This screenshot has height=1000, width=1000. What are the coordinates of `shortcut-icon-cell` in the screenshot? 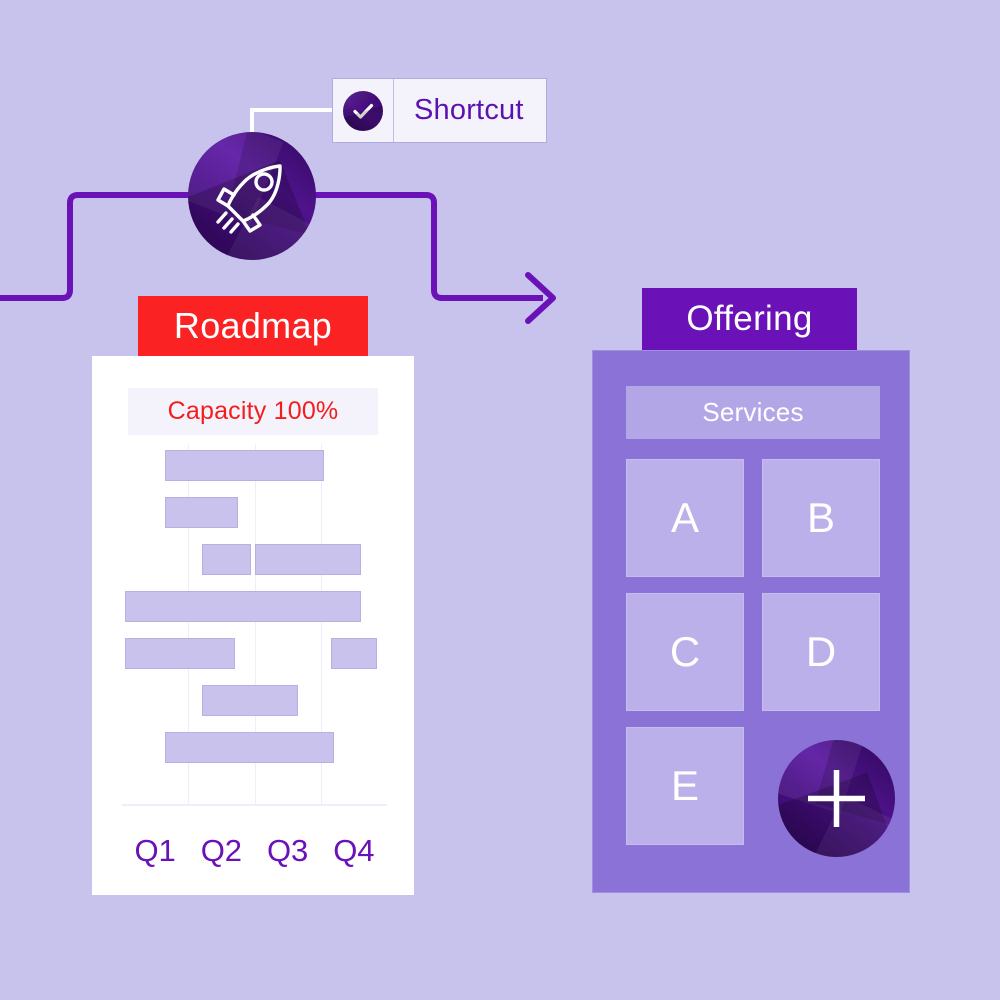 It's located at (363, 110).